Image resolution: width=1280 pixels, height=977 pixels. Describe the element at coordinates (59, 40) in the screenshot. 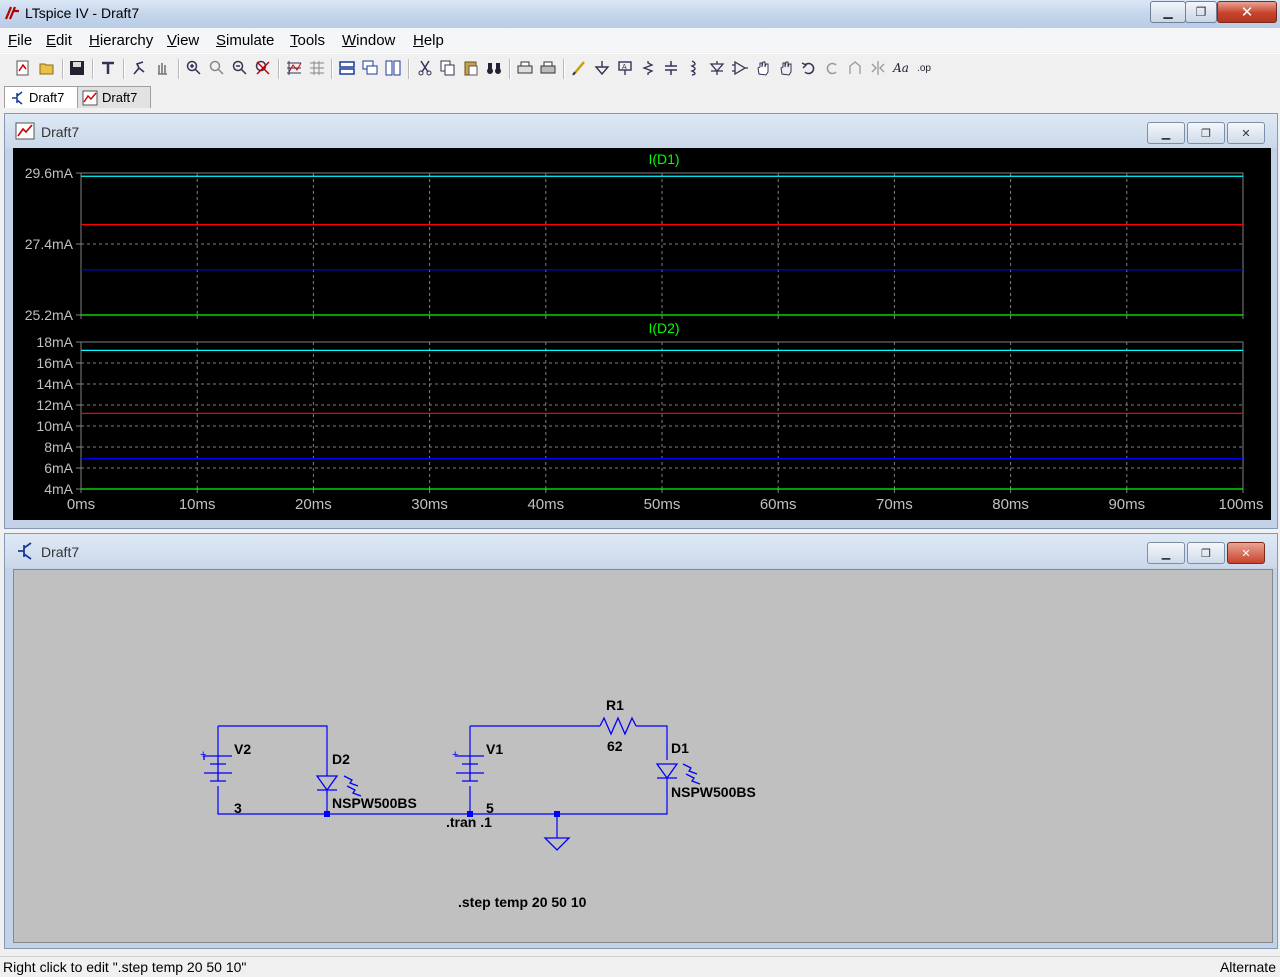

I see `menu-edit: Edit` at that location.